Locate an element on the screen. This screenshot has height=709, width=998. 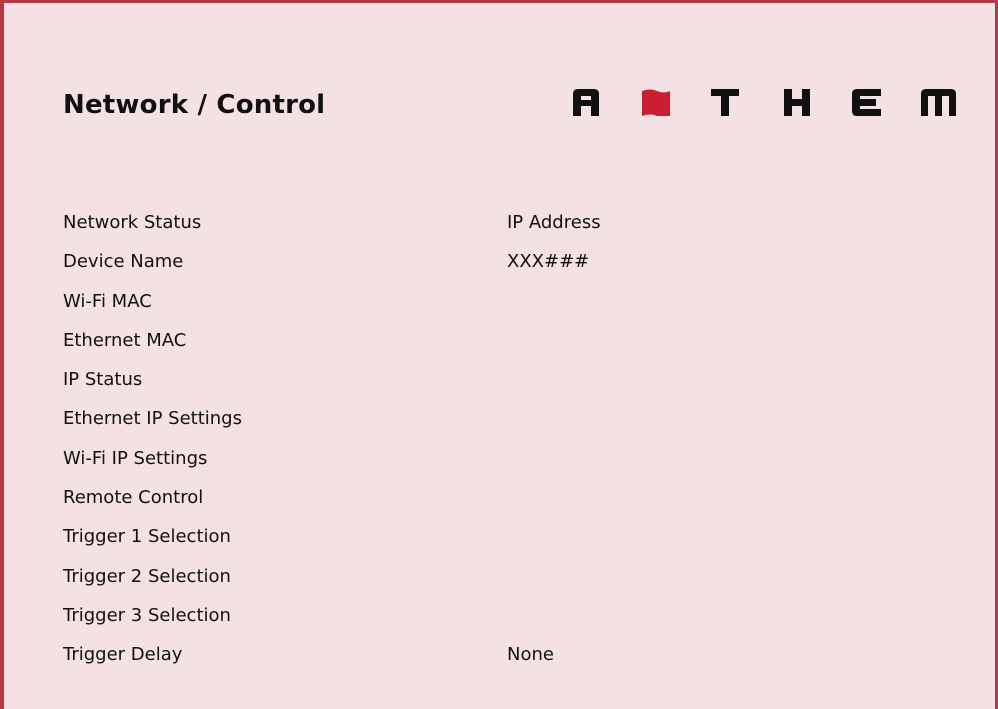
setting-label: Network Status is located at coordinates (132, 222).